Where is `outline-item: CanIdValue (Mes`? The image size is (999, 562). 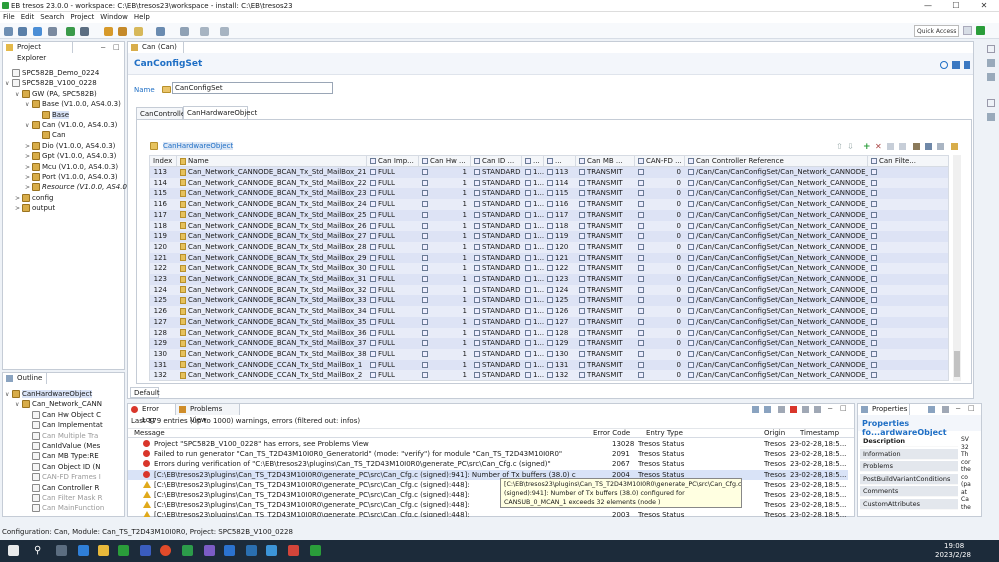 outline-item: CanIdValue (Mes is located at coordinates (62, 446).